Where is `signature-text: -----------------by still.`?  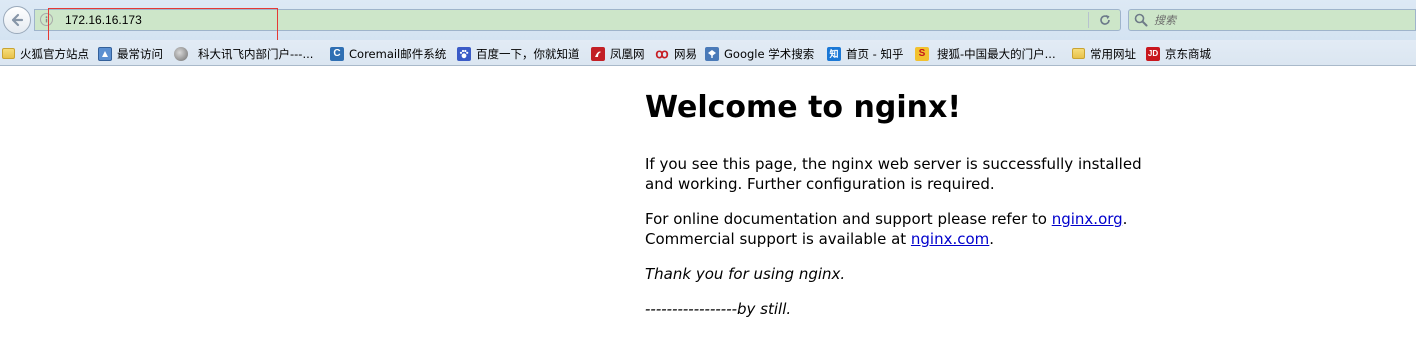
signature-text: -----------------by still. is located at coordinates (718, 309).